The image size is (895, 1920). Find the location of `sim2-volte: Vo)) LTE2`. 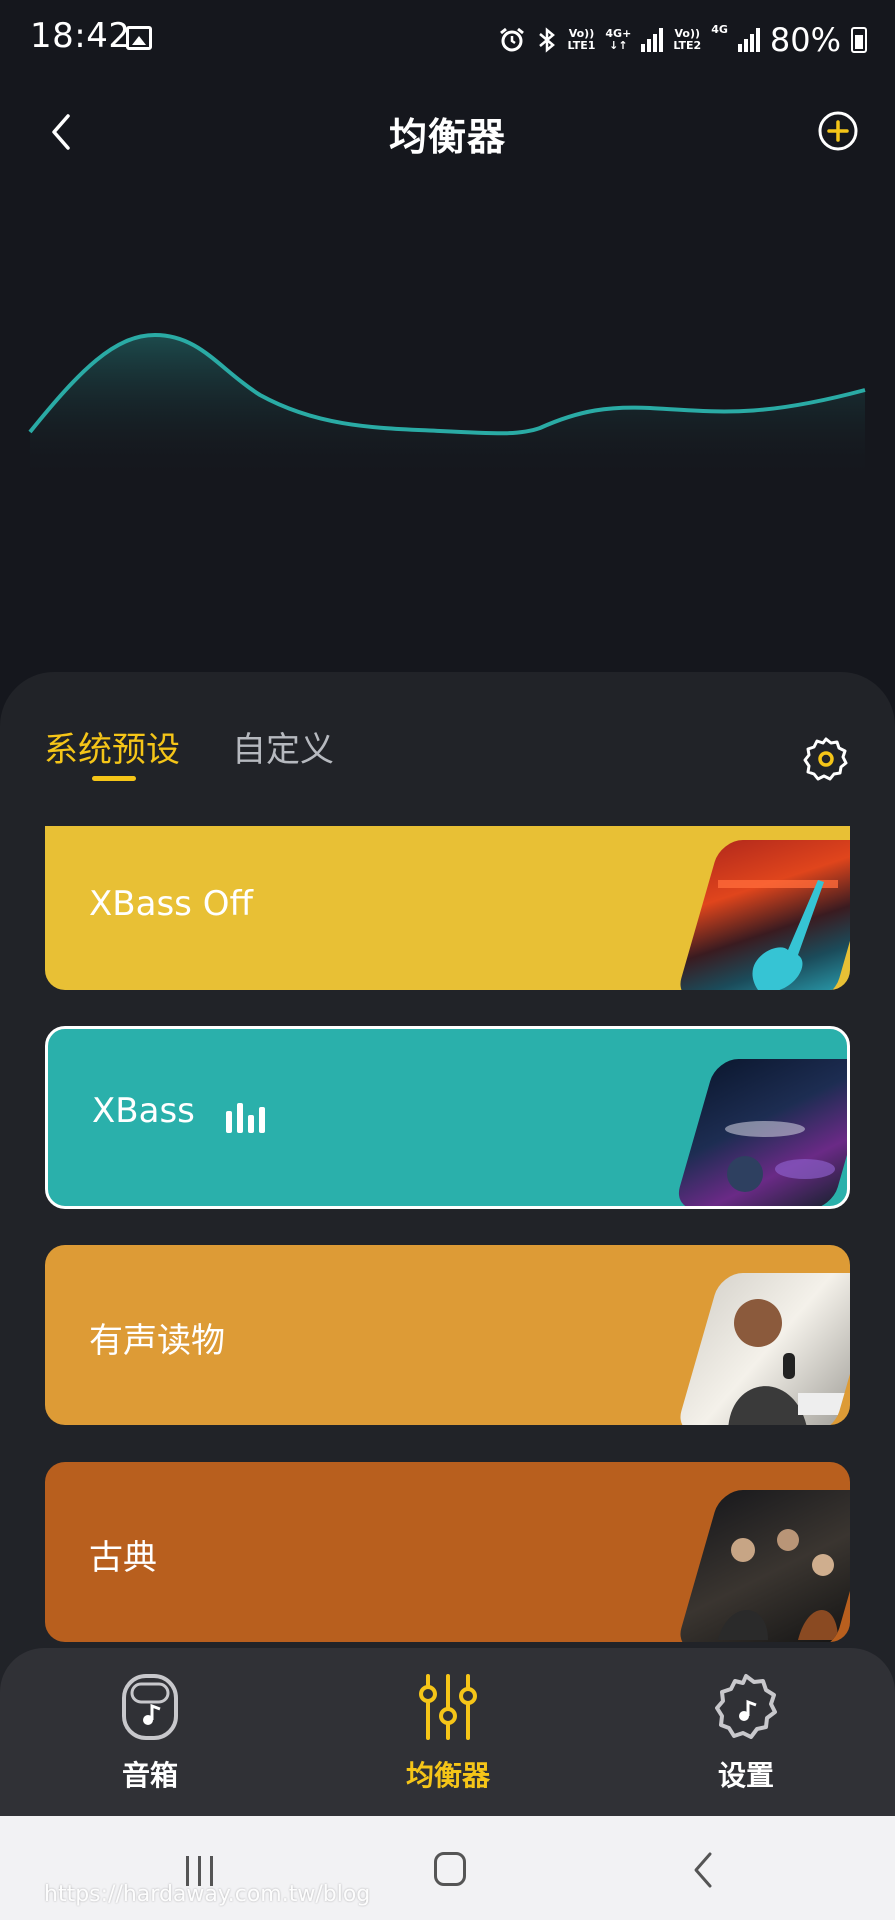

sim2-volte: Vo)) LTE2 is located at coordinates (687, 39).